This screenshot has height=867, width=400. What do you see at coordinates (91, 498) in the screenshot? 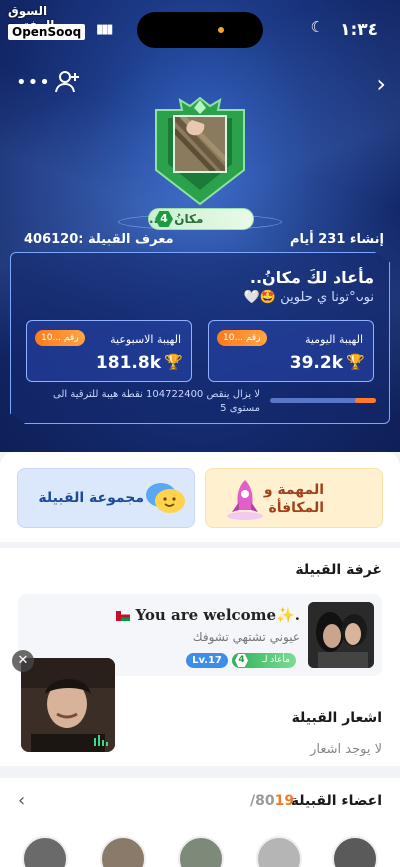
I see `clan-group-label: مجموعة القبيلة` at bounding box center [91, 498].